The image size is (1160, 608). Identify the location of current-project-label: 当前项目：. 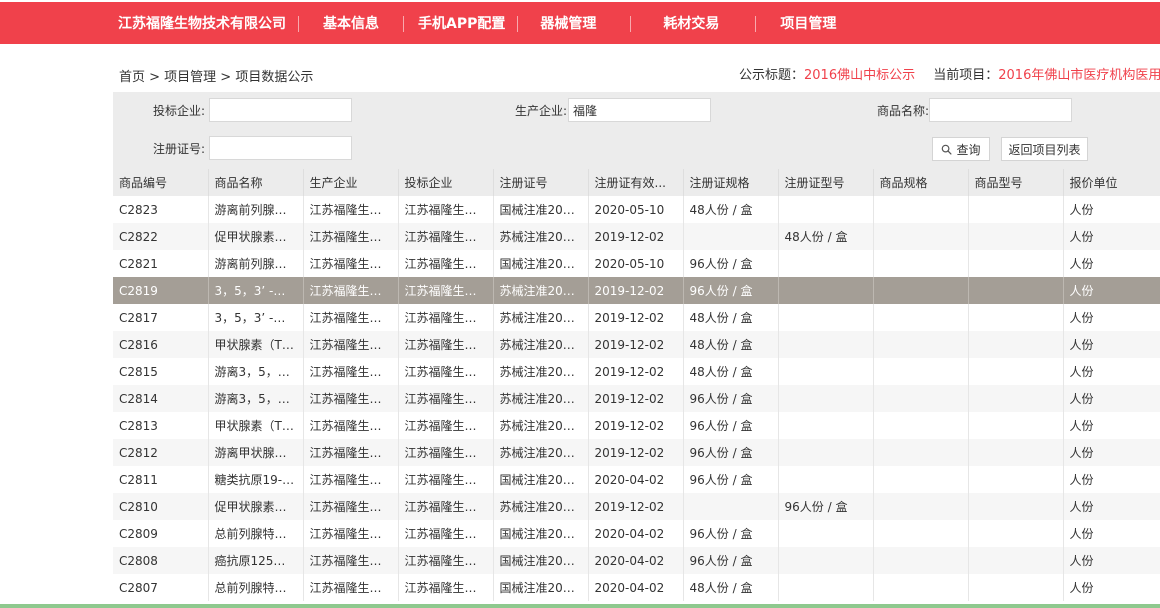
(966, 75).